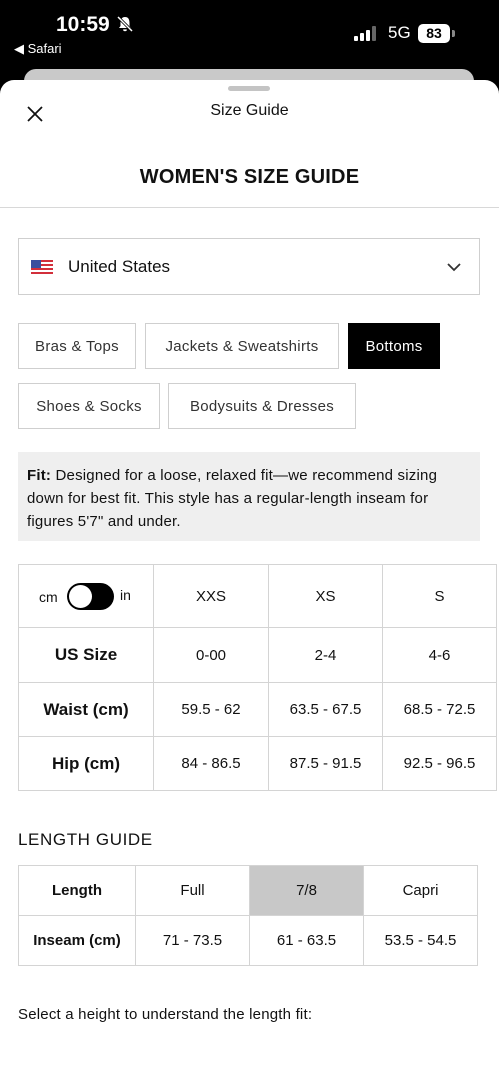 This screenshot has width=499, height=1080. I want to click on length-option-full: Full, so click(192, 890).